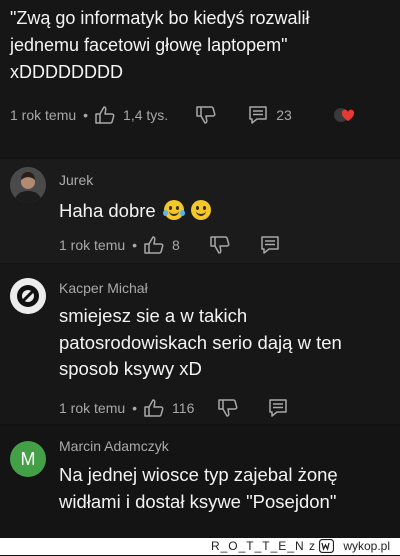 This screenshot has width=400, height=556. I want to click on comment-author: Kacper Michał, so click(103, 288).